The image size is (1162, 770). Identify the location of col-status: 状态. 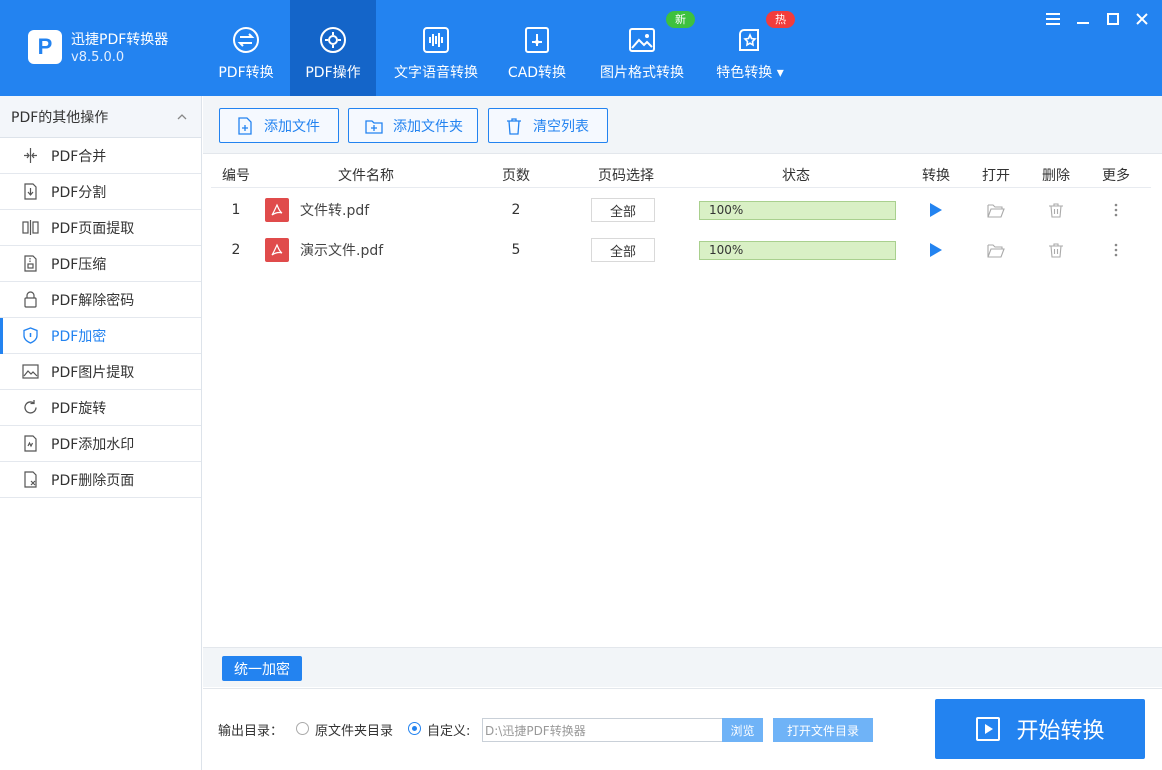
(796, 176).